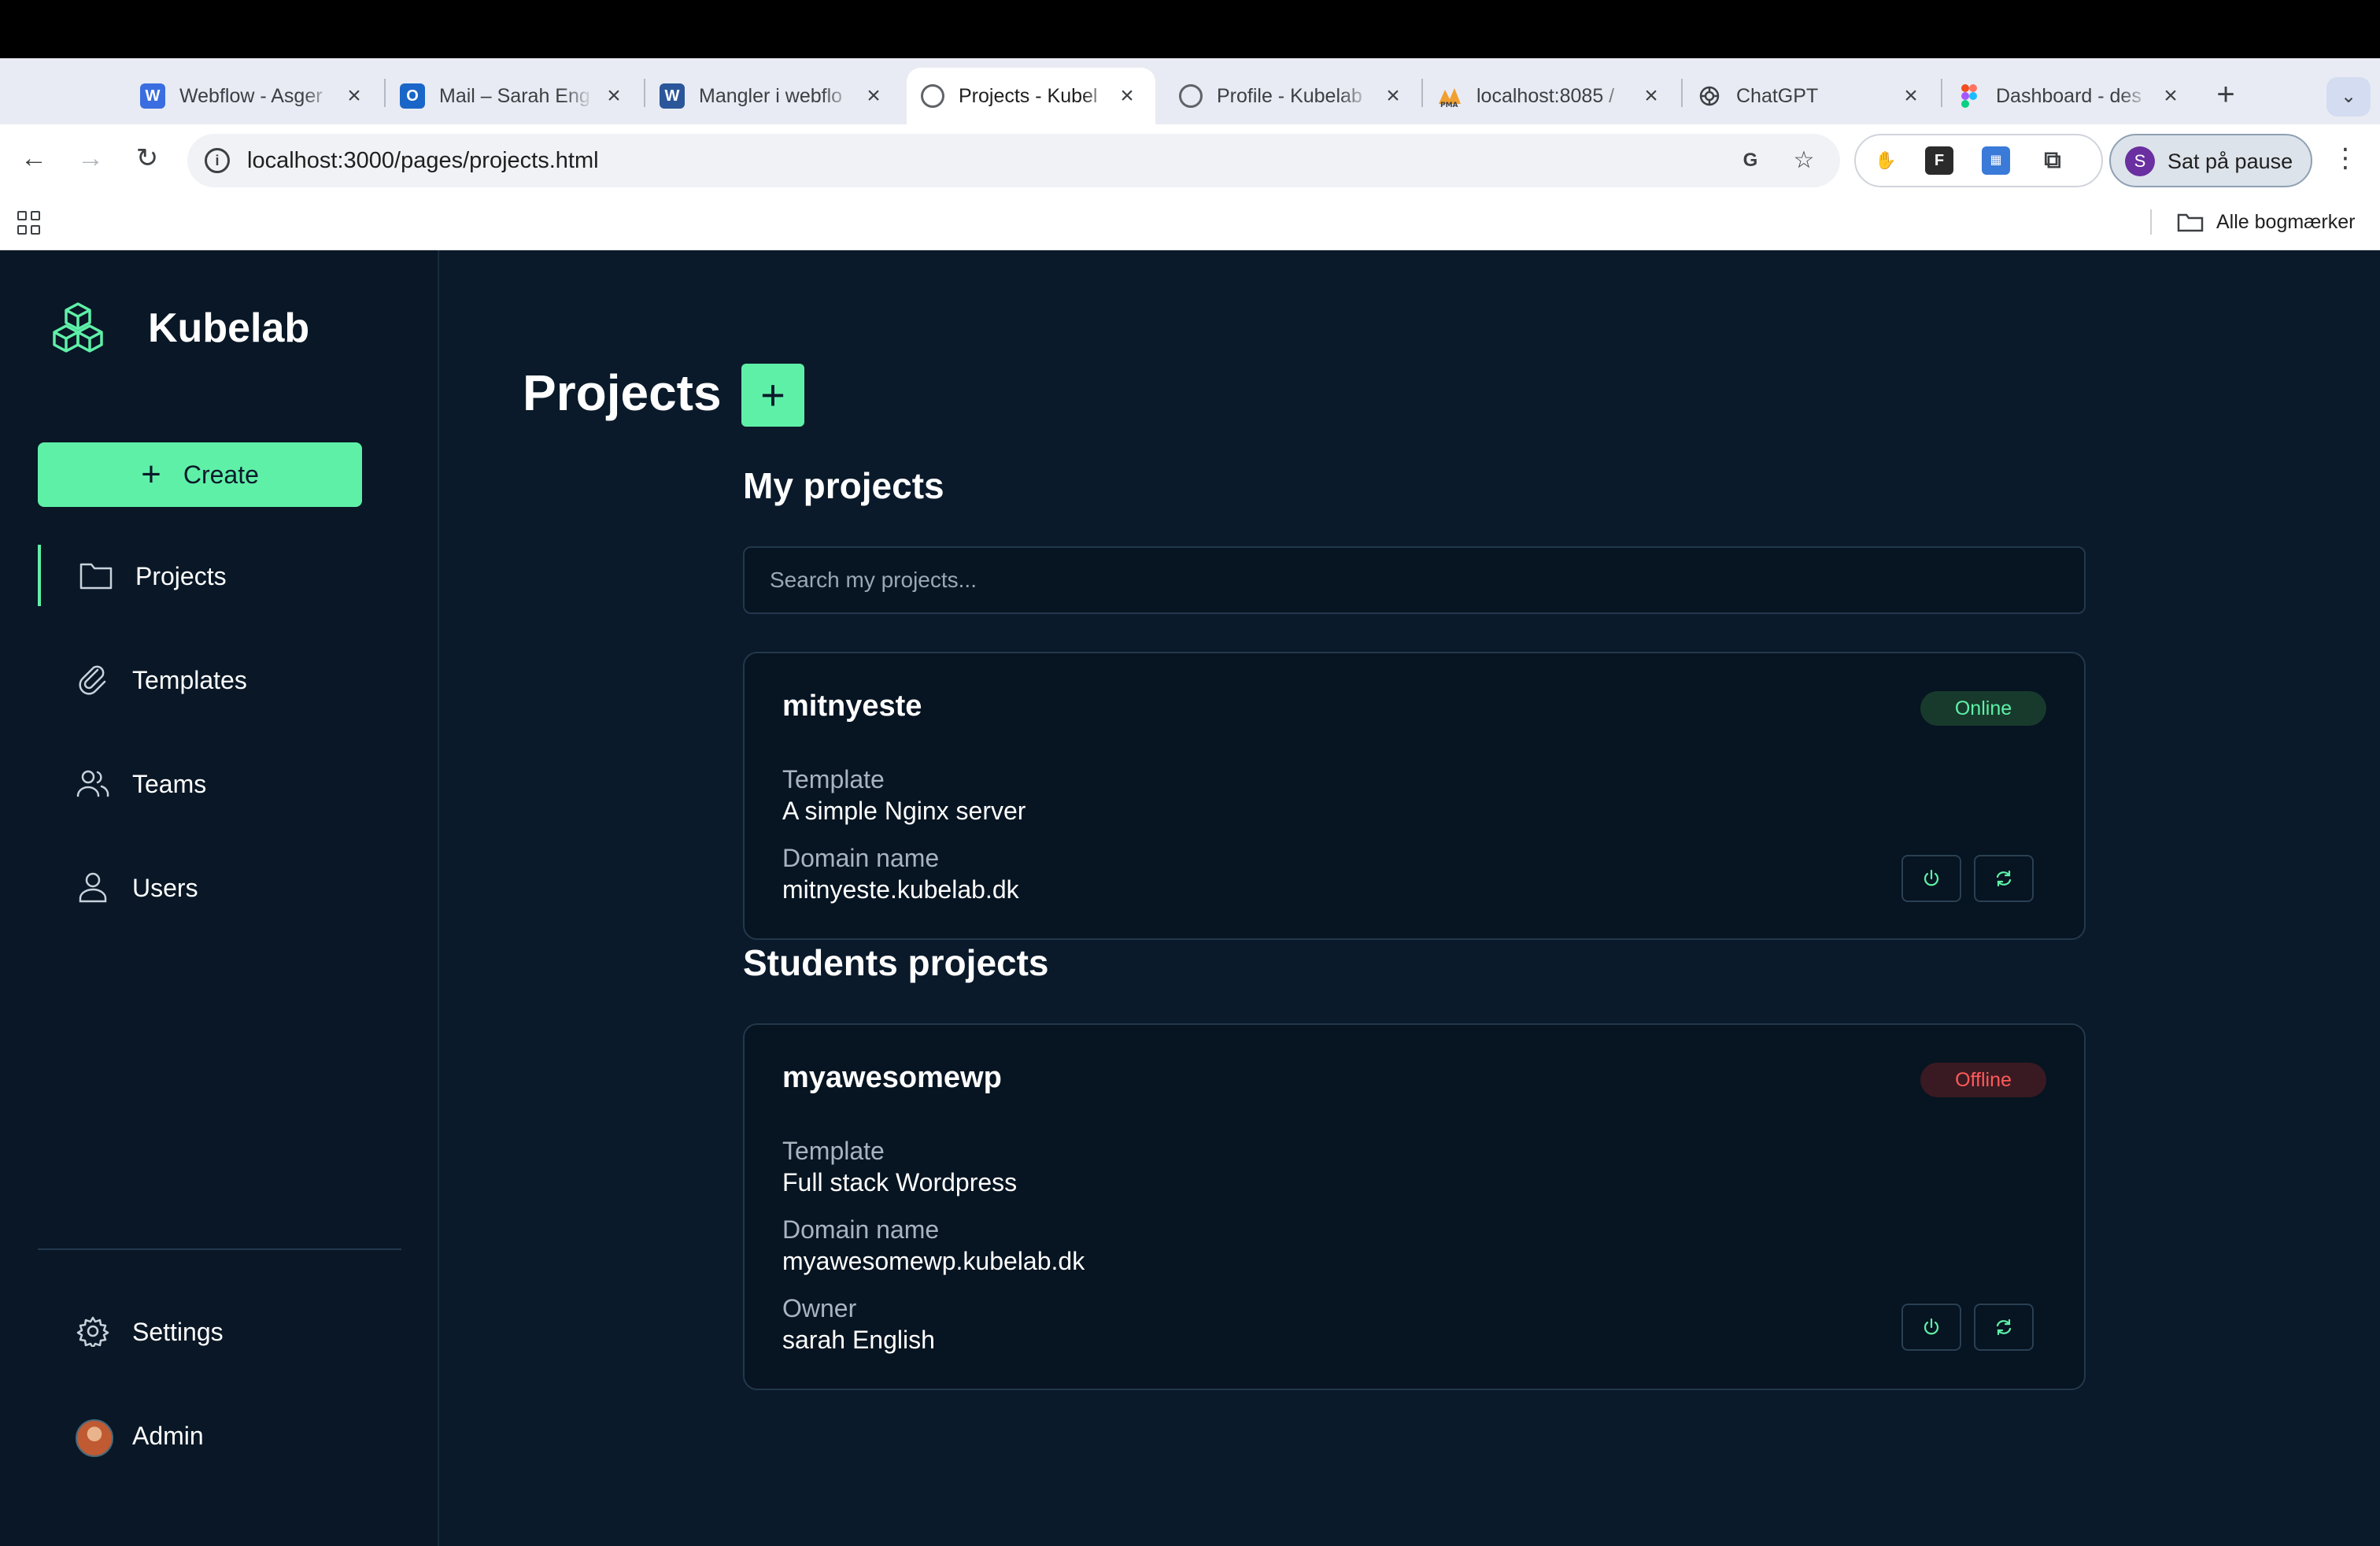 This screenshot has width=2380, height=1546. What do you see at coordinates (221, 474) in the screenshot?
I see `create-label: Create` at bounding box center [221, 474].